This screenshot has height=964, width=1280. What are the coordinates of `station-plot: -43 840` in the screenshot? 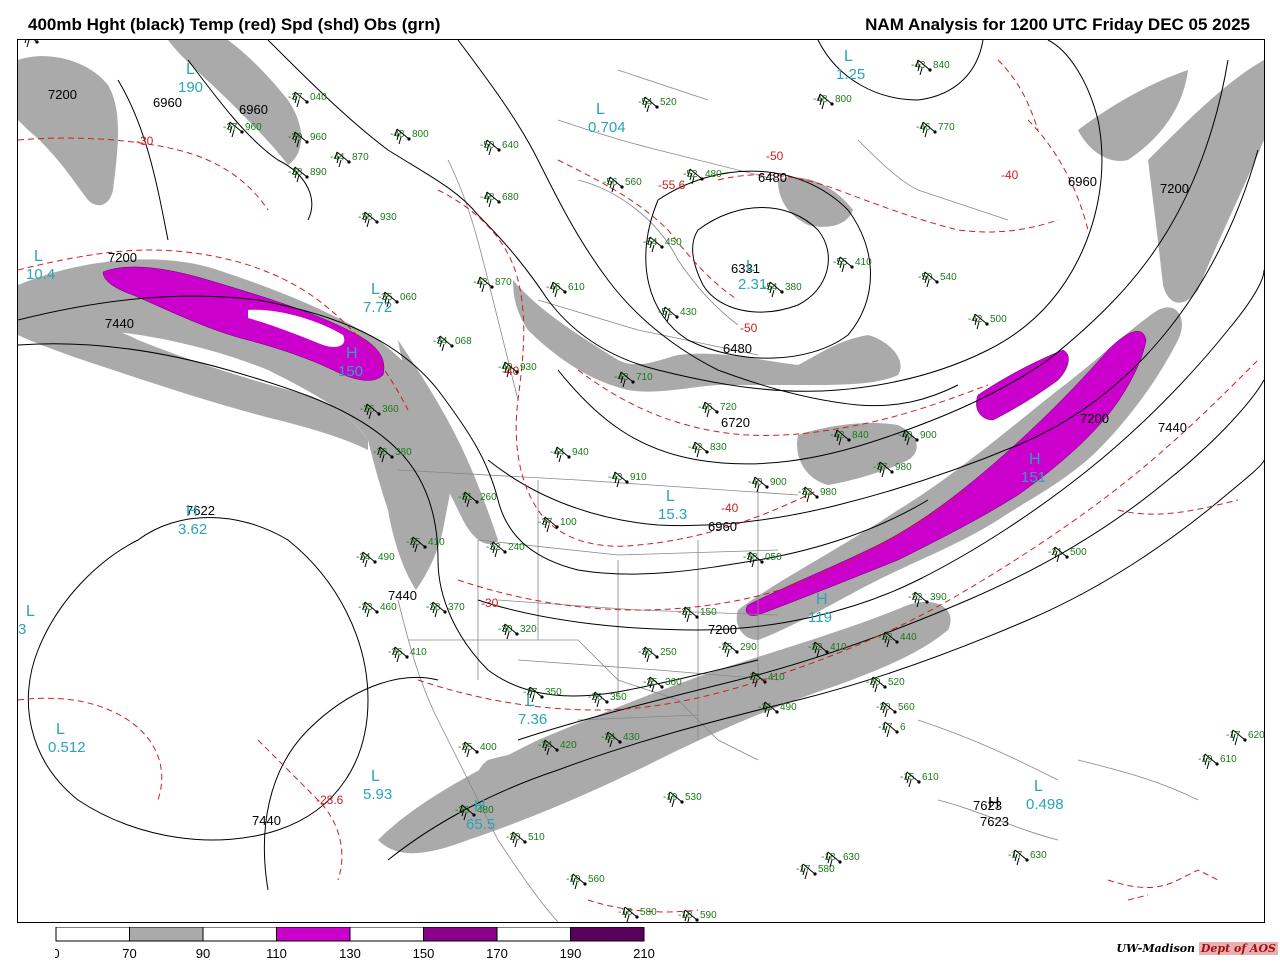 It's located at (930, 67).